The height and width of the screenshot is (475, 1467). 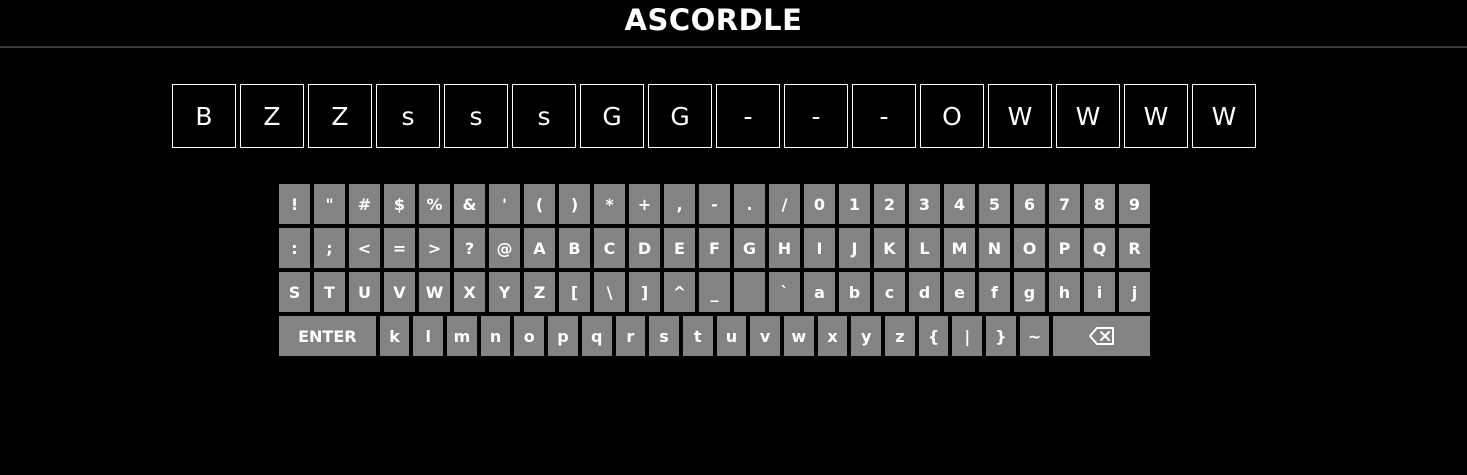 I want to click on keyboard-key: |, so click(x=967, y=336).